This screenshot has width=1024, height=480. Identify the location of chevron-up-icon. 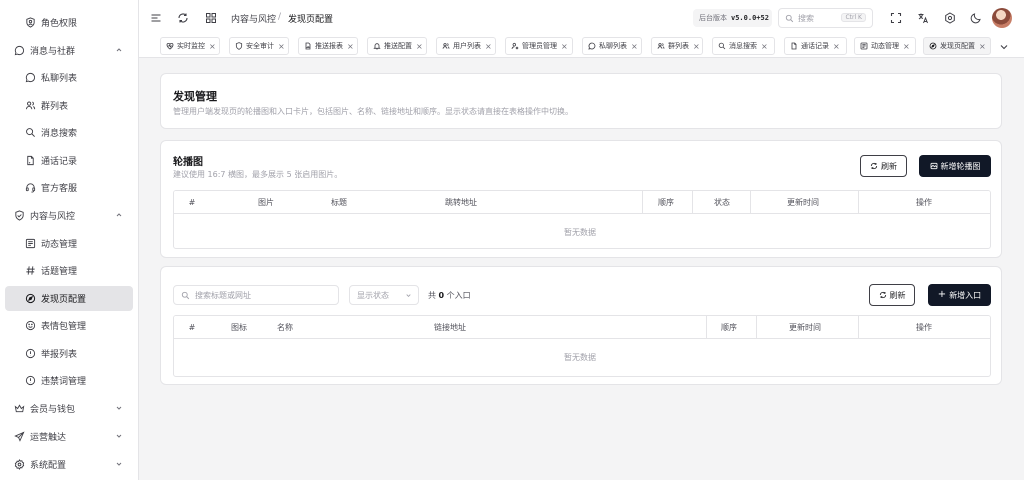
(119, 215).